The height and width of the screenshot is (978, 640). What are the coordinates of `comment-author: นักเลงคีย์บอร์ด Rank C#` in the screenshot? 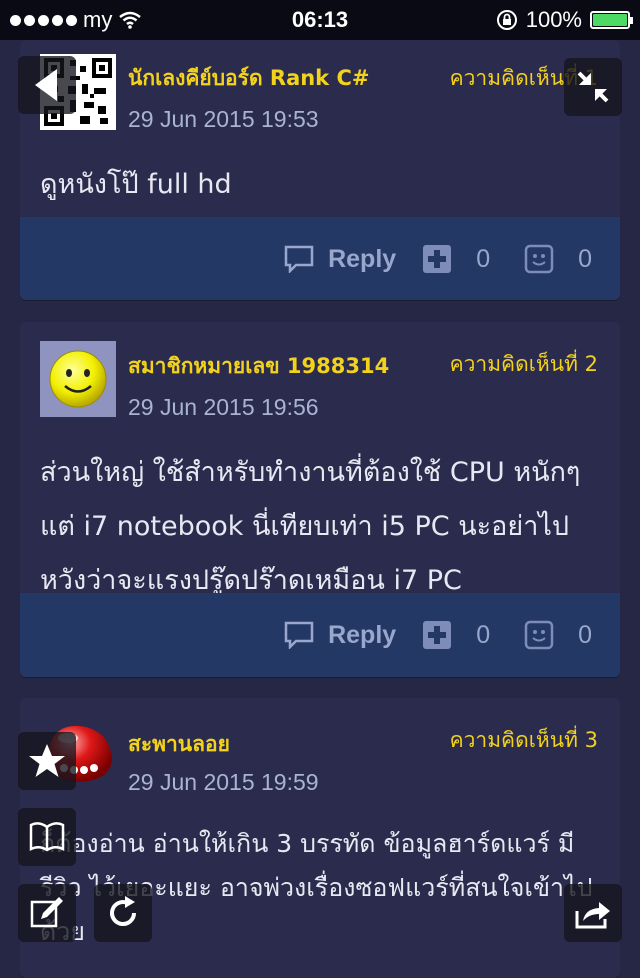 It's located at (248, 78).